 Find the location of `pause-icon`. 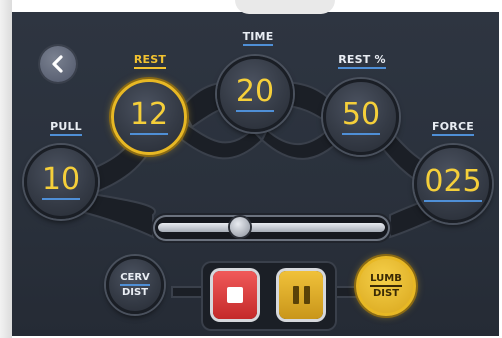

pause-icon is located at coordinates (301, 295).